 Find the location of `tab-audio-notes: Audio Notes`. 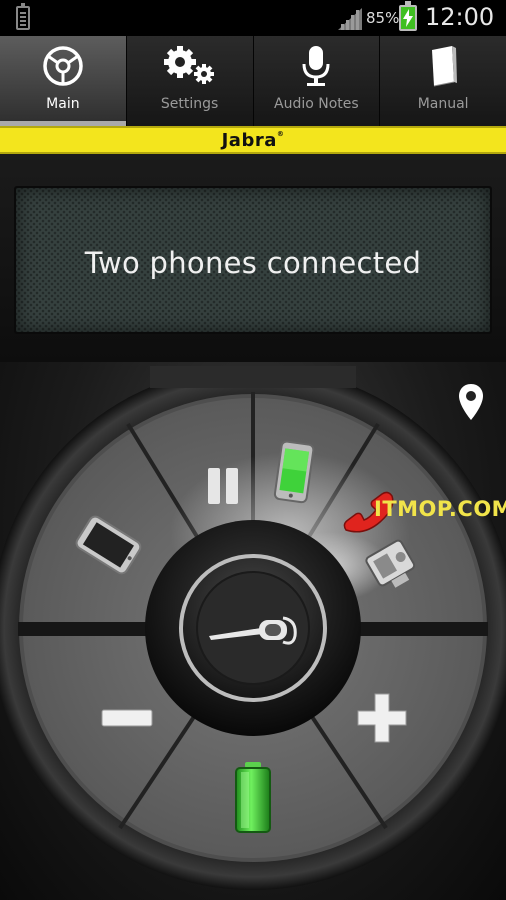

tab-audio-notes: Audio Notes is located at coordinates (317, 81).